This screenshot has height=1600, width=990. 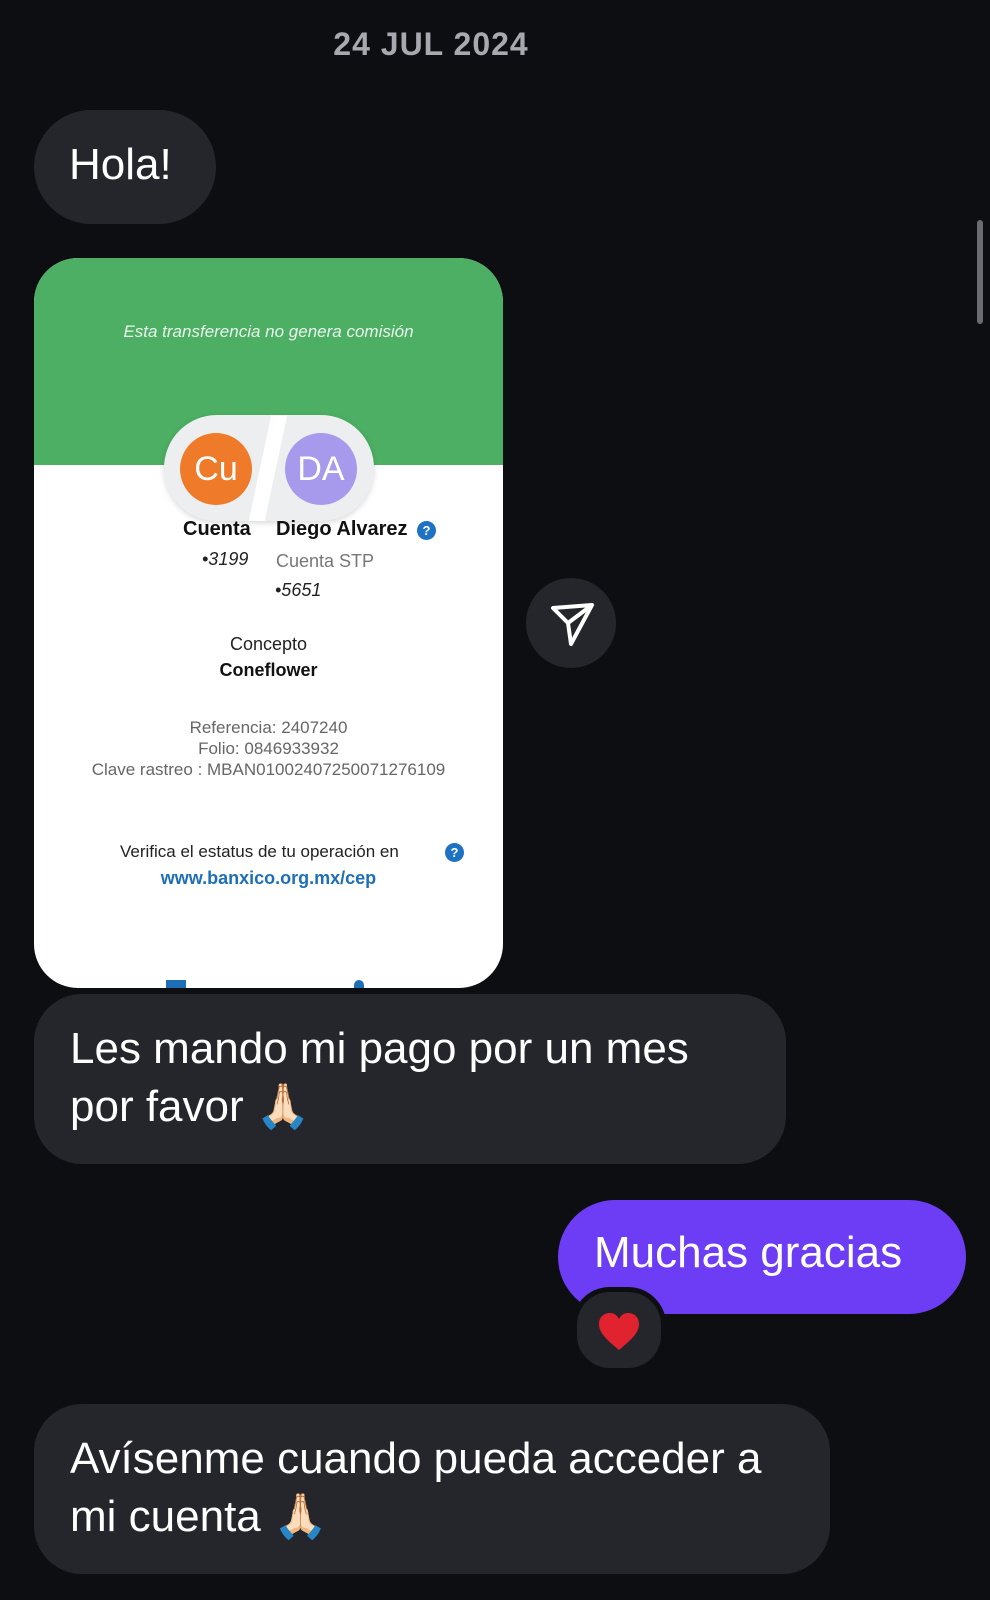 I want to click on pill-divider, so click(x=268, y=468).